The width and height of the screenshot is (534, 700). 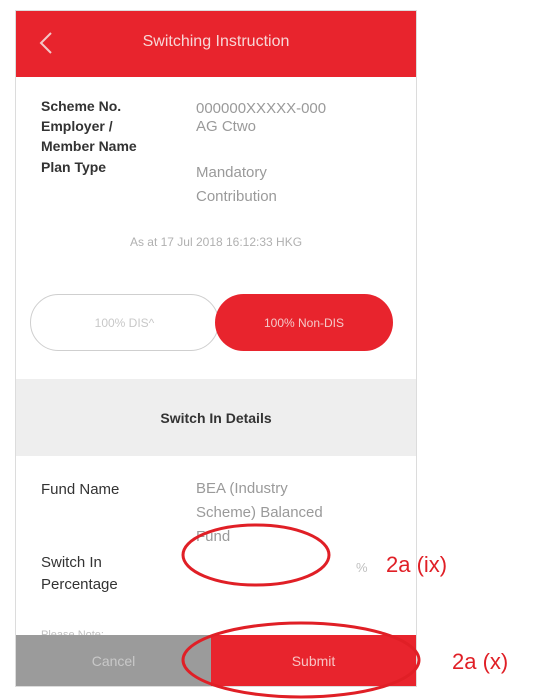 I want to click on annotation-label-ix: 2a (ix), so click(x=417, y=564).